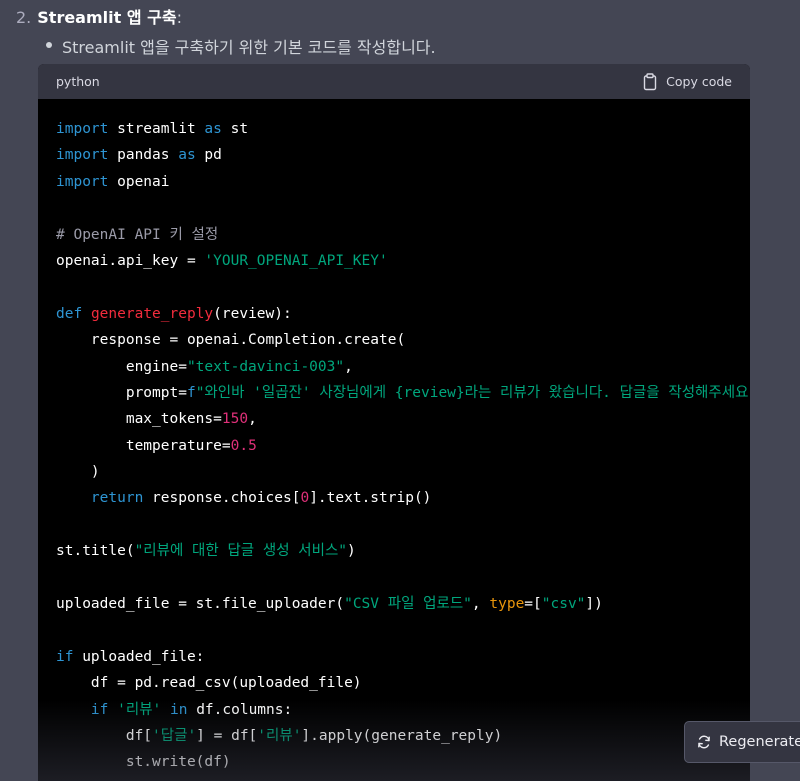 The image size is (800, 781). I want to click on code-token: # OpenAI API 키 설정, so click(137, 234).